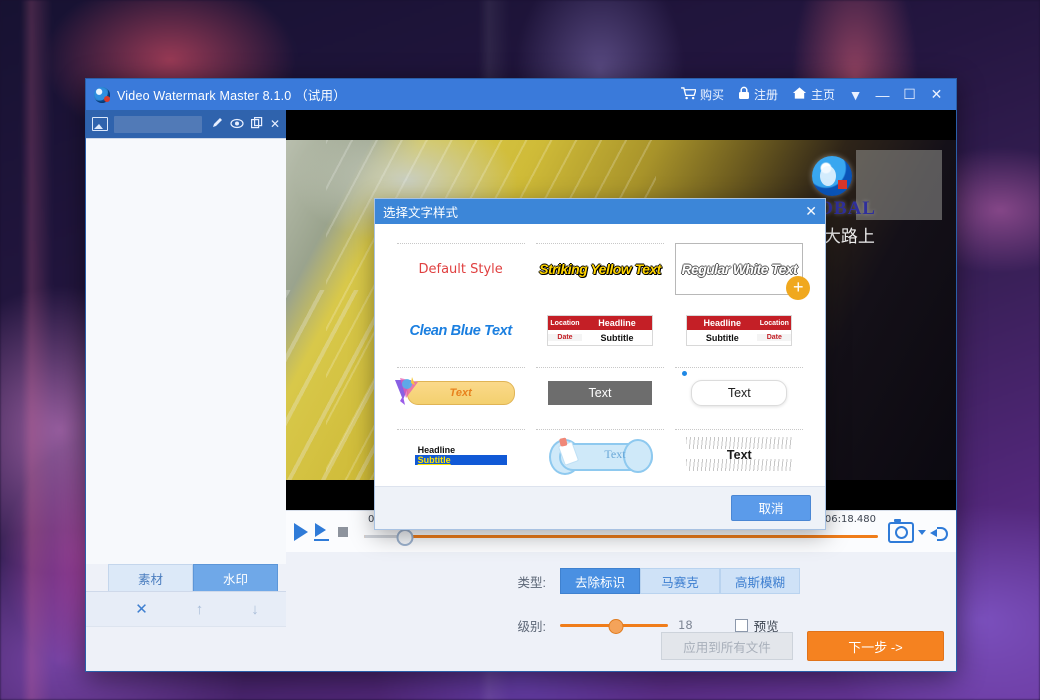  I want to click on type-button-gaussian-blur: 高斯模糊, so click(760, 581).